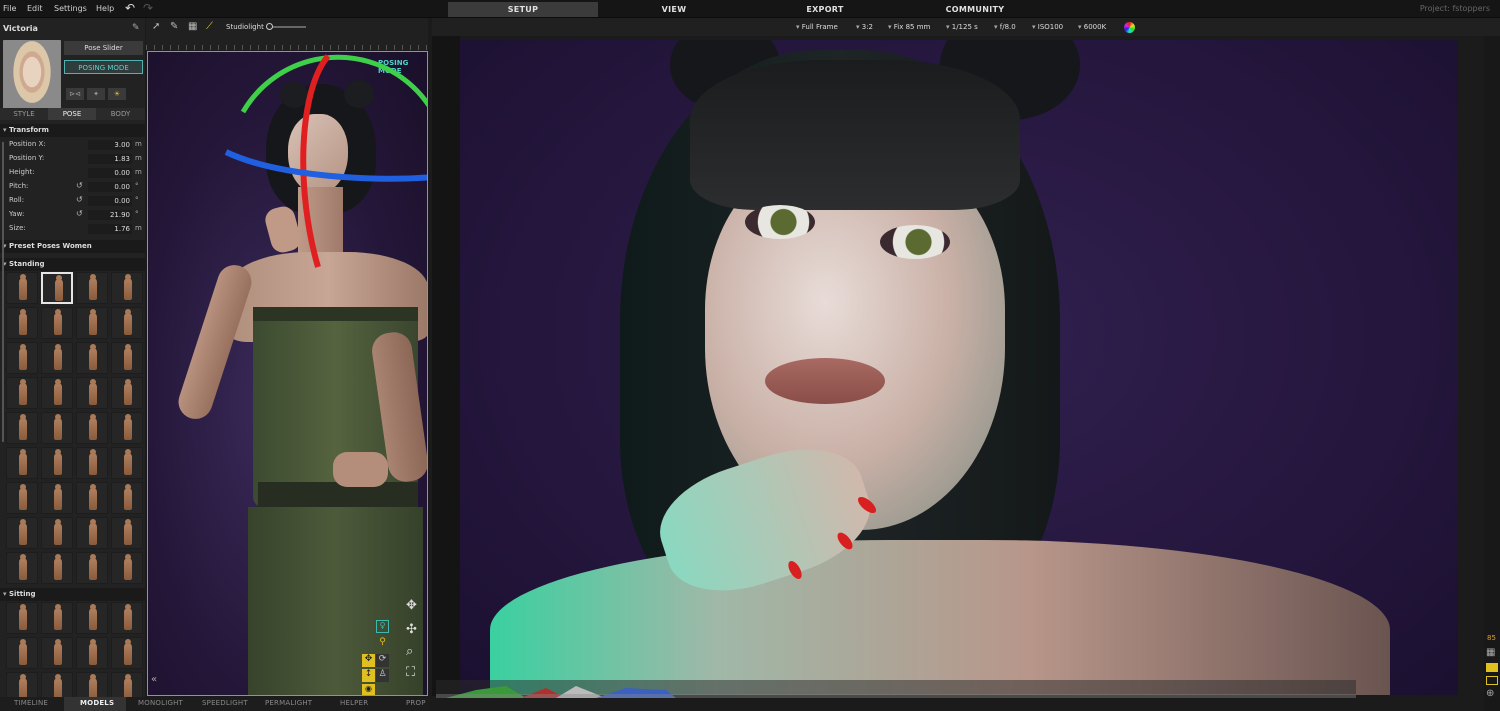 This screenshot has width=1500, height=711. Describe the element at coordinates (354, 703) in the screenshot. I see `tab-helper: HELPER` at that location.